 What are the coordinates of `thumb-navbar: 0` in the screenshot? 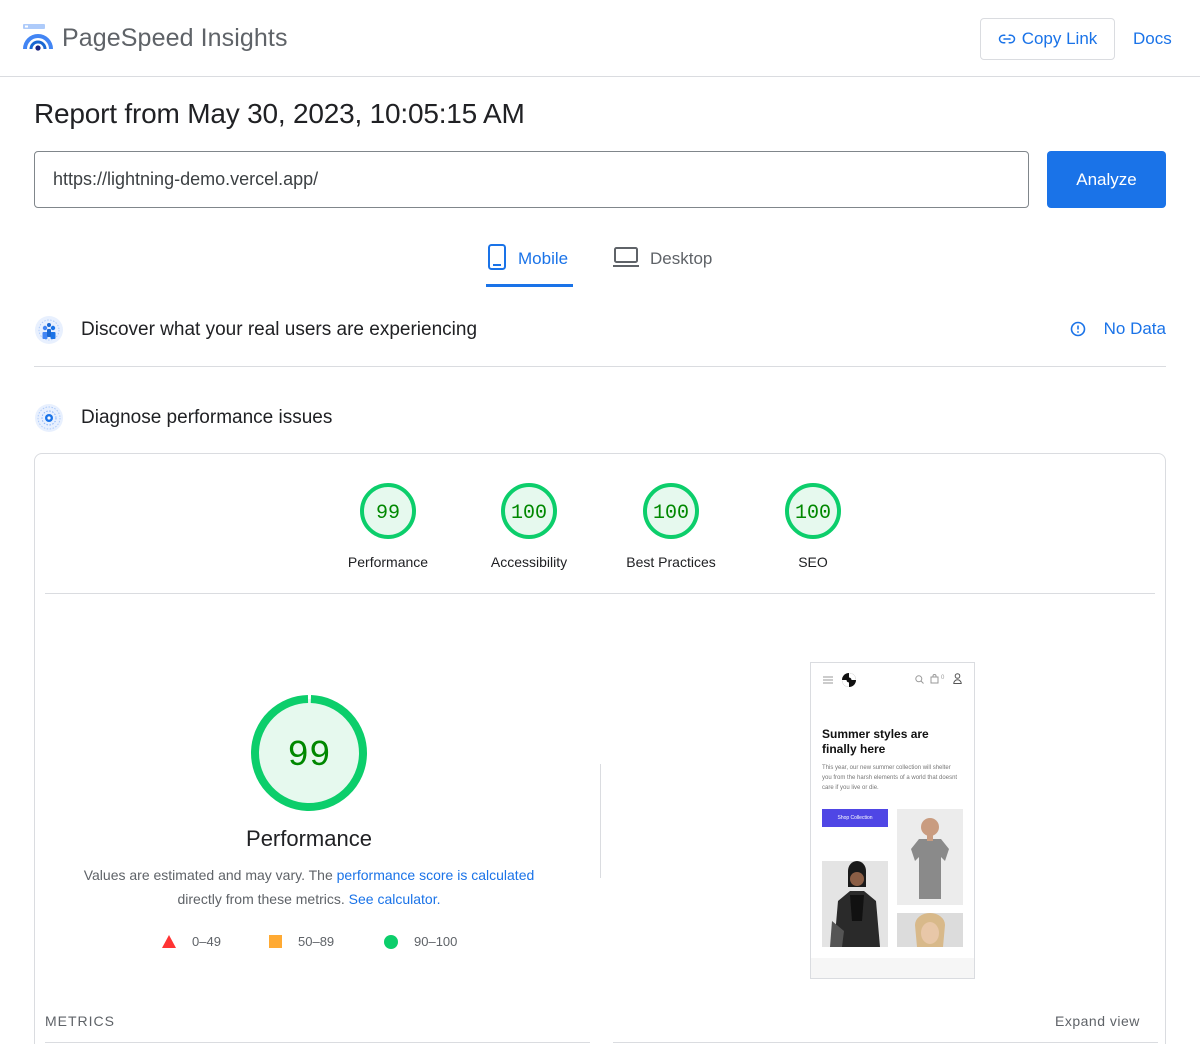 It's located at (892, 680).